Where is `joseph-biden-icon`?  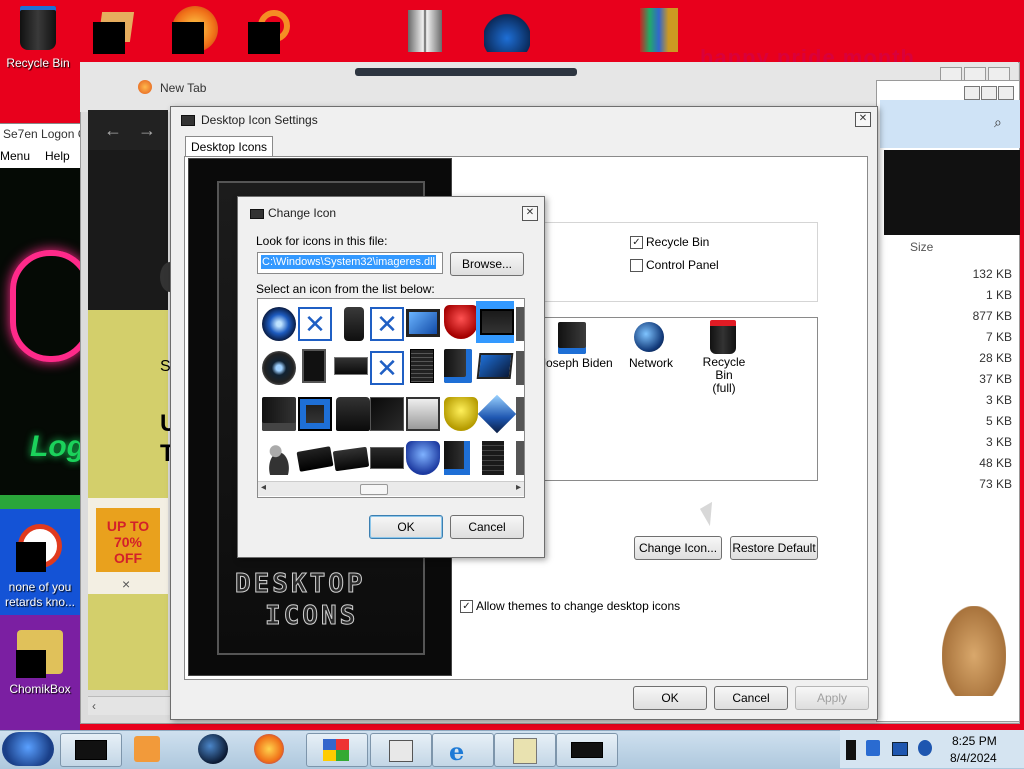 joseph-biden-icon is located at coordinates (572, 338).